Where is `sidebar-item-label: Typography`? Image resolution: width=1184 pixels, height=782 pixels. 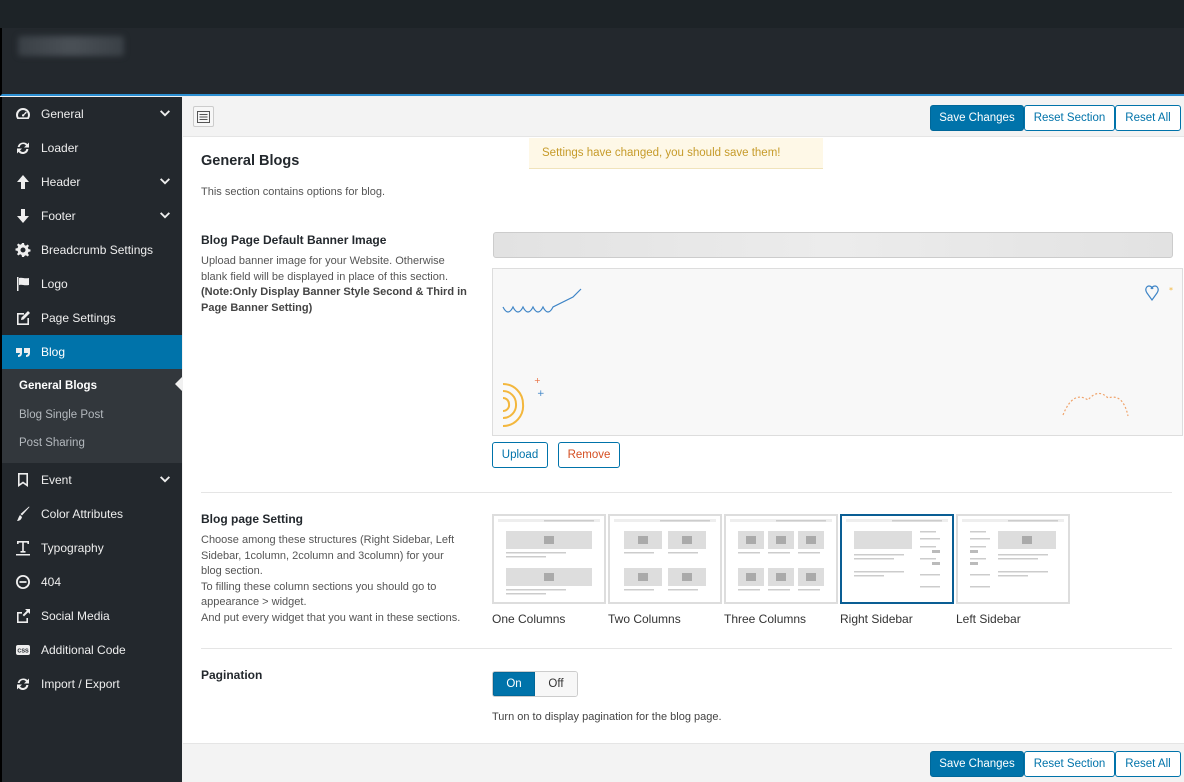 sidebar-item-label: Typography is located at coordinates (72, 547).